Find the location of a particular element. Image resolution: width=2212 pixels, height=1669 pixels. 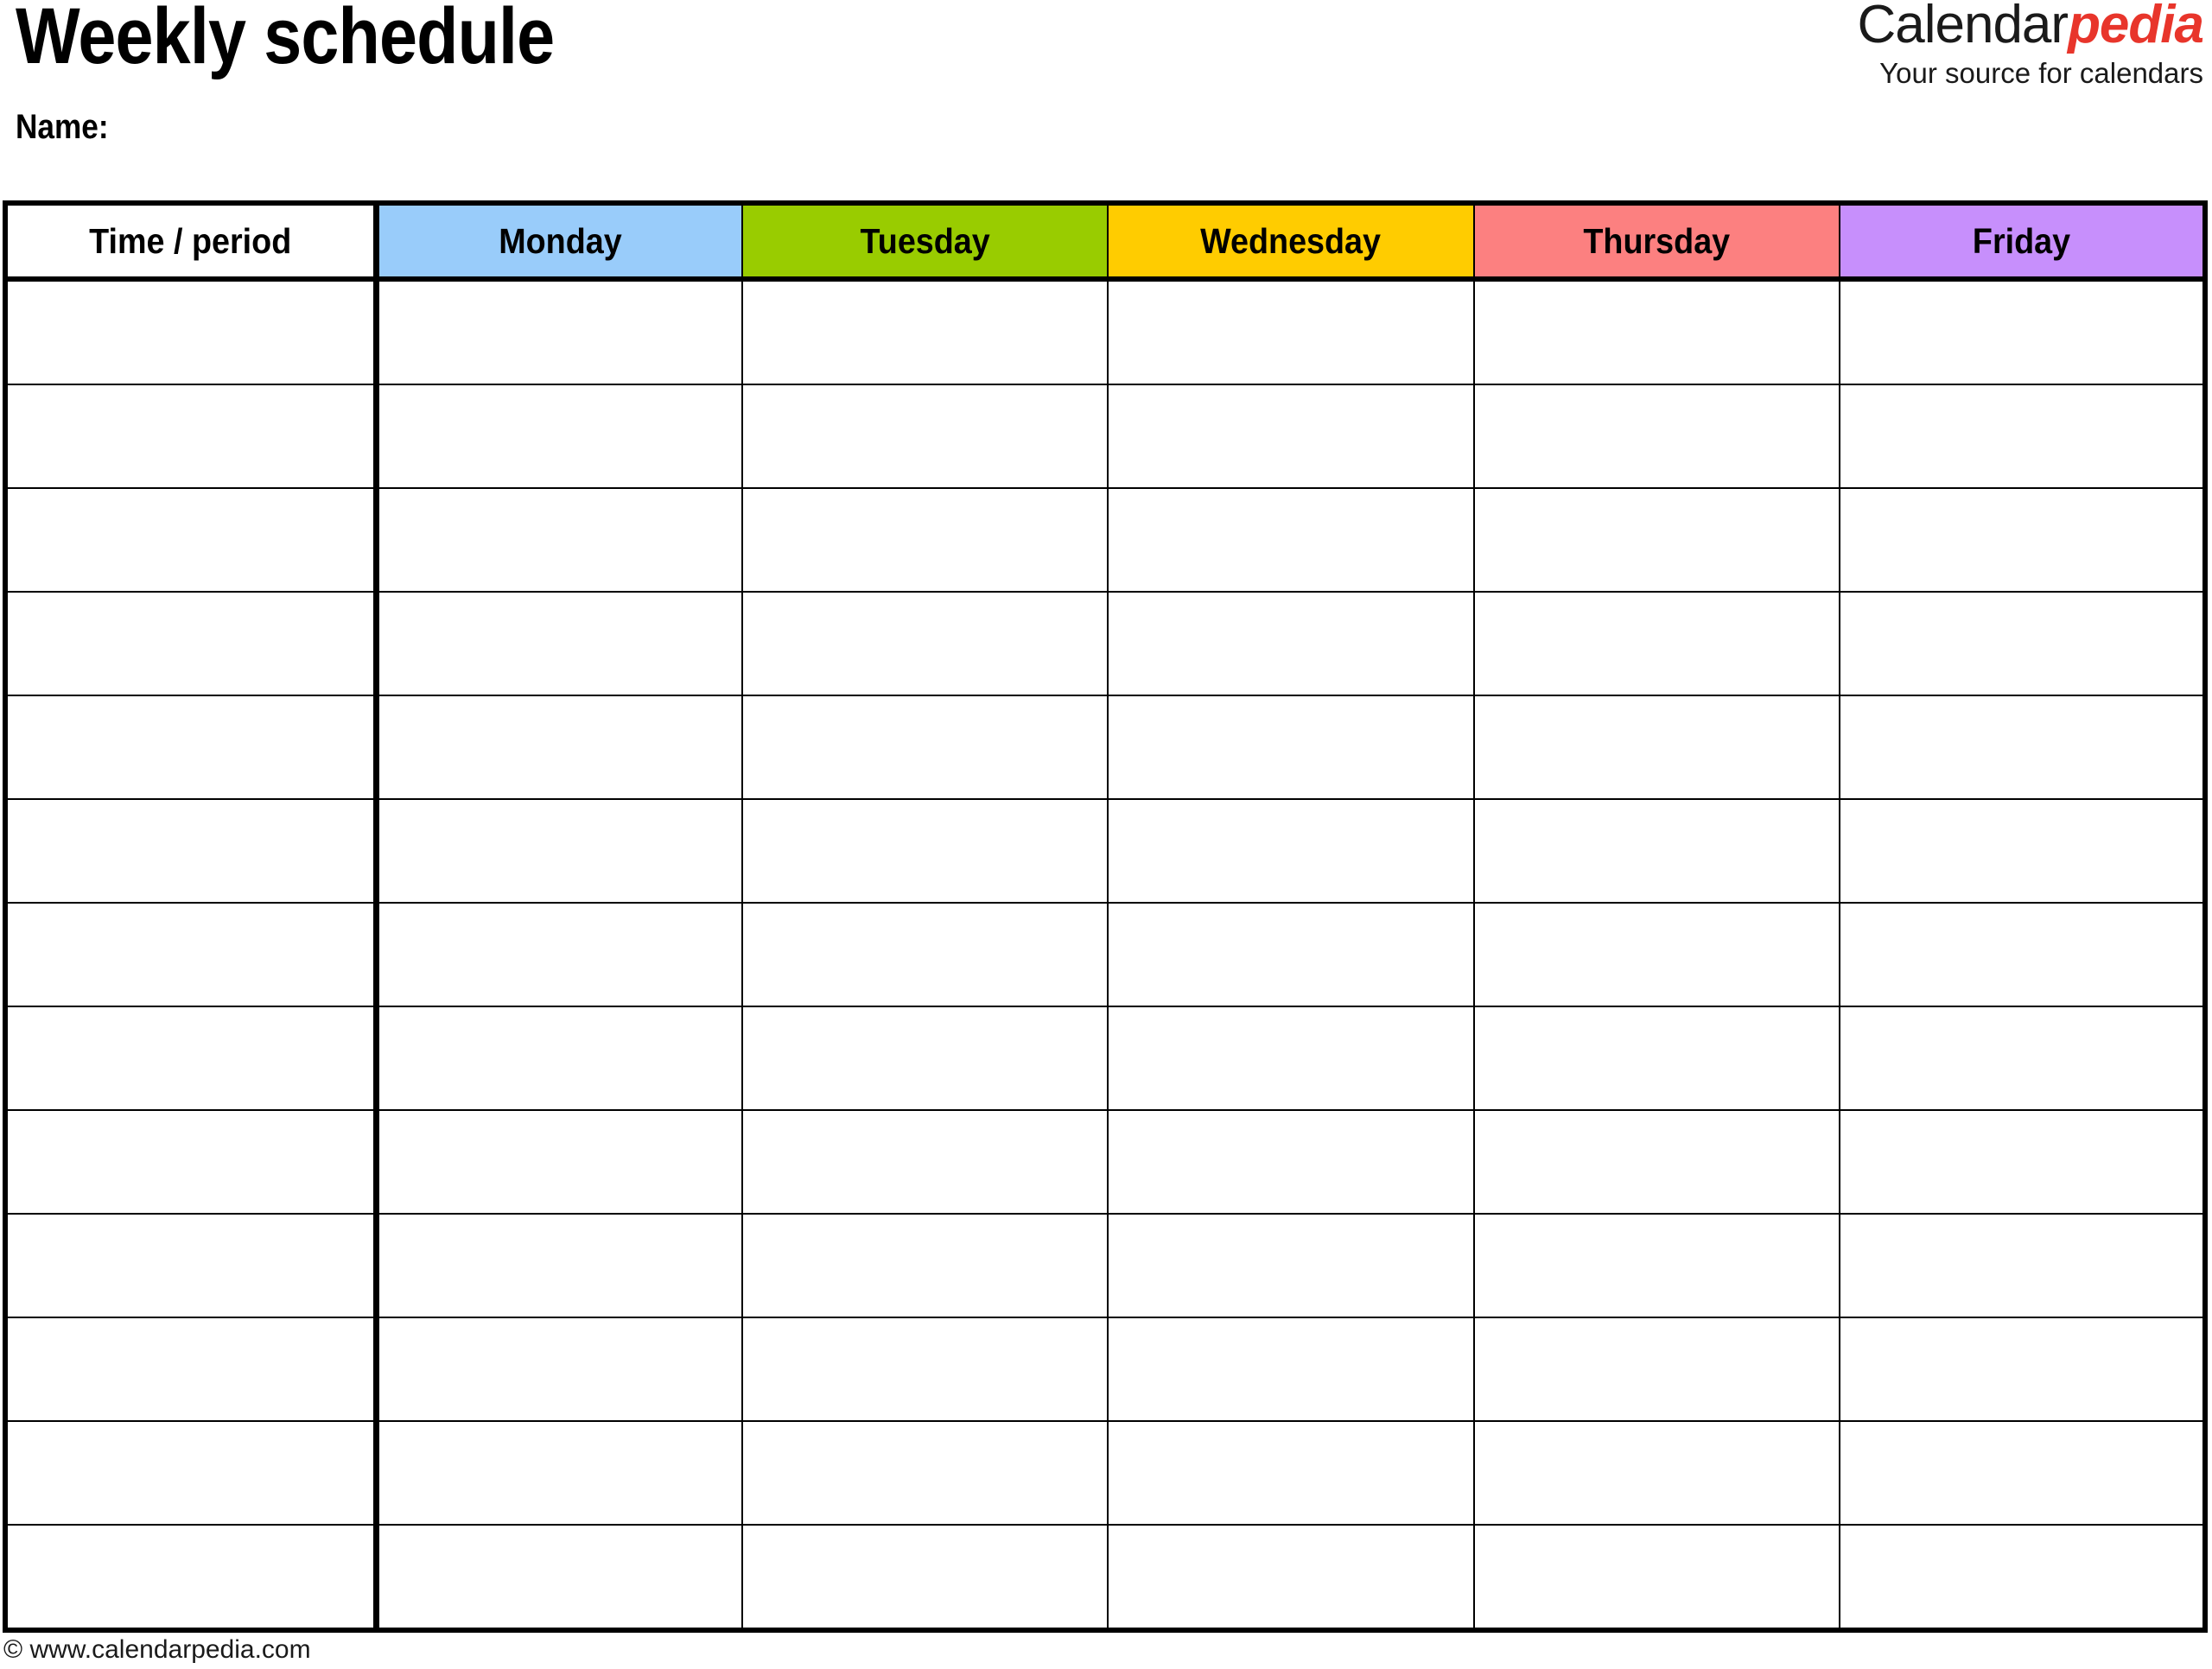

logo-wordmark: Calendarpedia is located at coordinates (2030, 26).